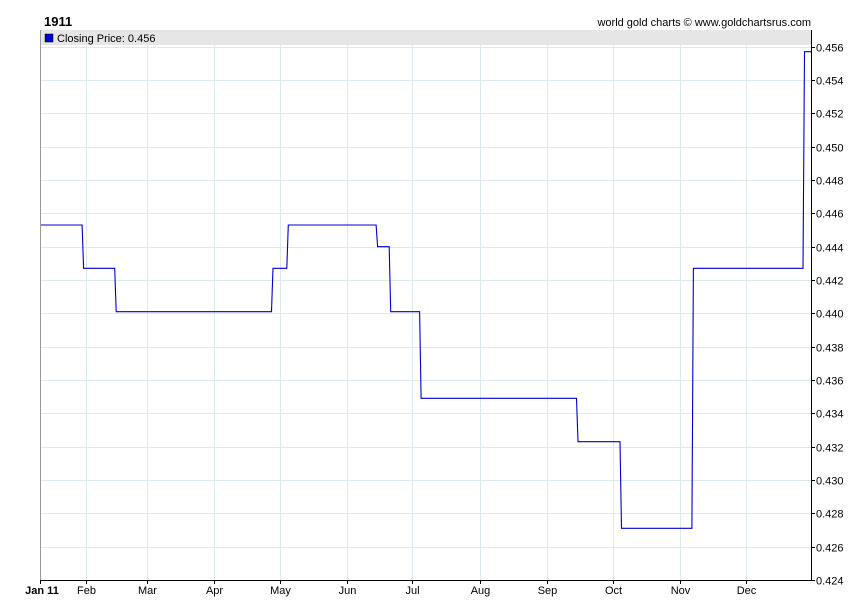 This screenshot has height=616, width=850. Describe the element at coordinates (481, 591) in the screenshot. I see `x-tick-label: Aug` at that location.